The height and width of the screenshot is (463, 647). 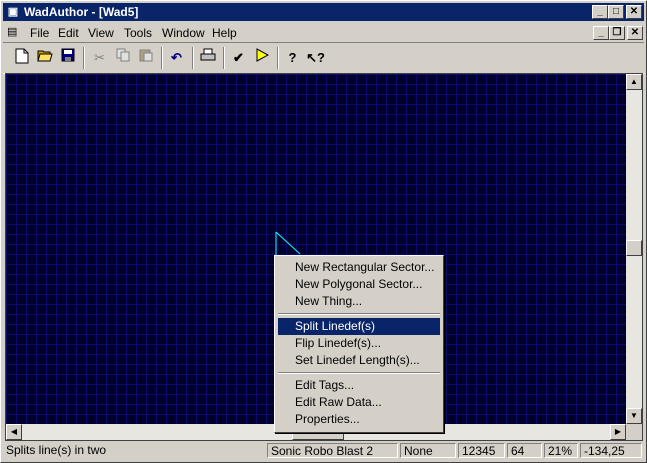 What do you see at coordinates (13, 12) in the screenshot?
I see `app-icon: ▣` at bounding box center [13, 12].